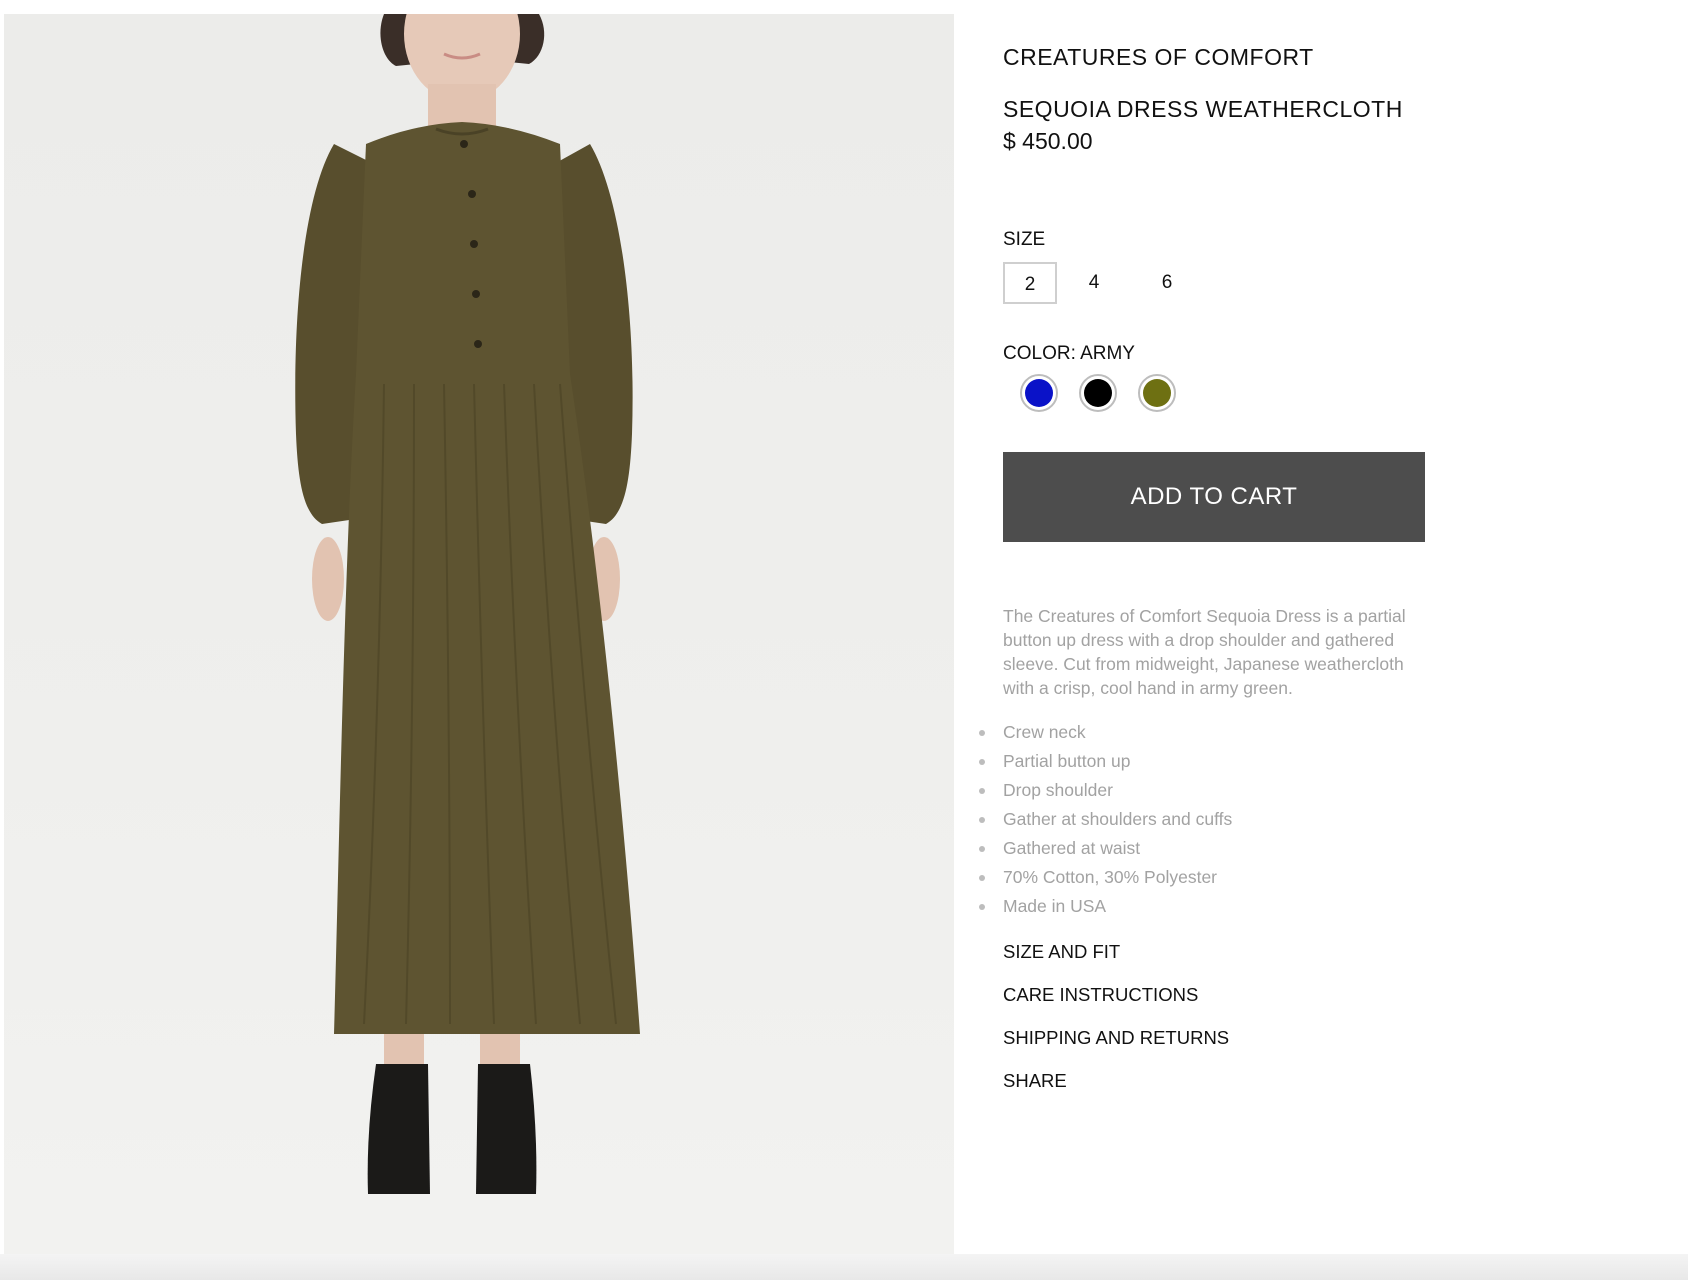 The image size is (1688, 1280). What do you see at coordinates (1116, 1090) in the screenshot?
I see `share-link: SHARE` at bounding box center [1116, 1090].